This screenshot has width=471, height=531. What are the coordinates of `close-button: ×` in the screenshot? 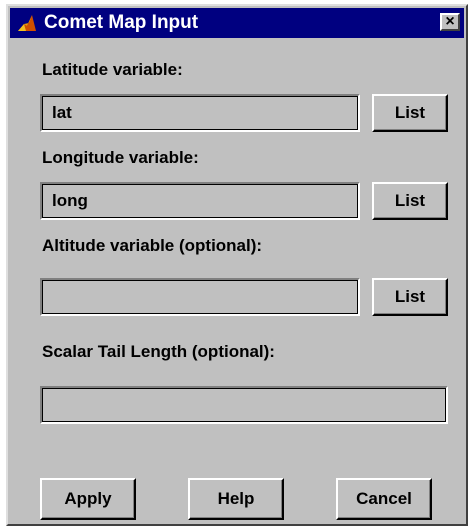 It's located at (450, 22).